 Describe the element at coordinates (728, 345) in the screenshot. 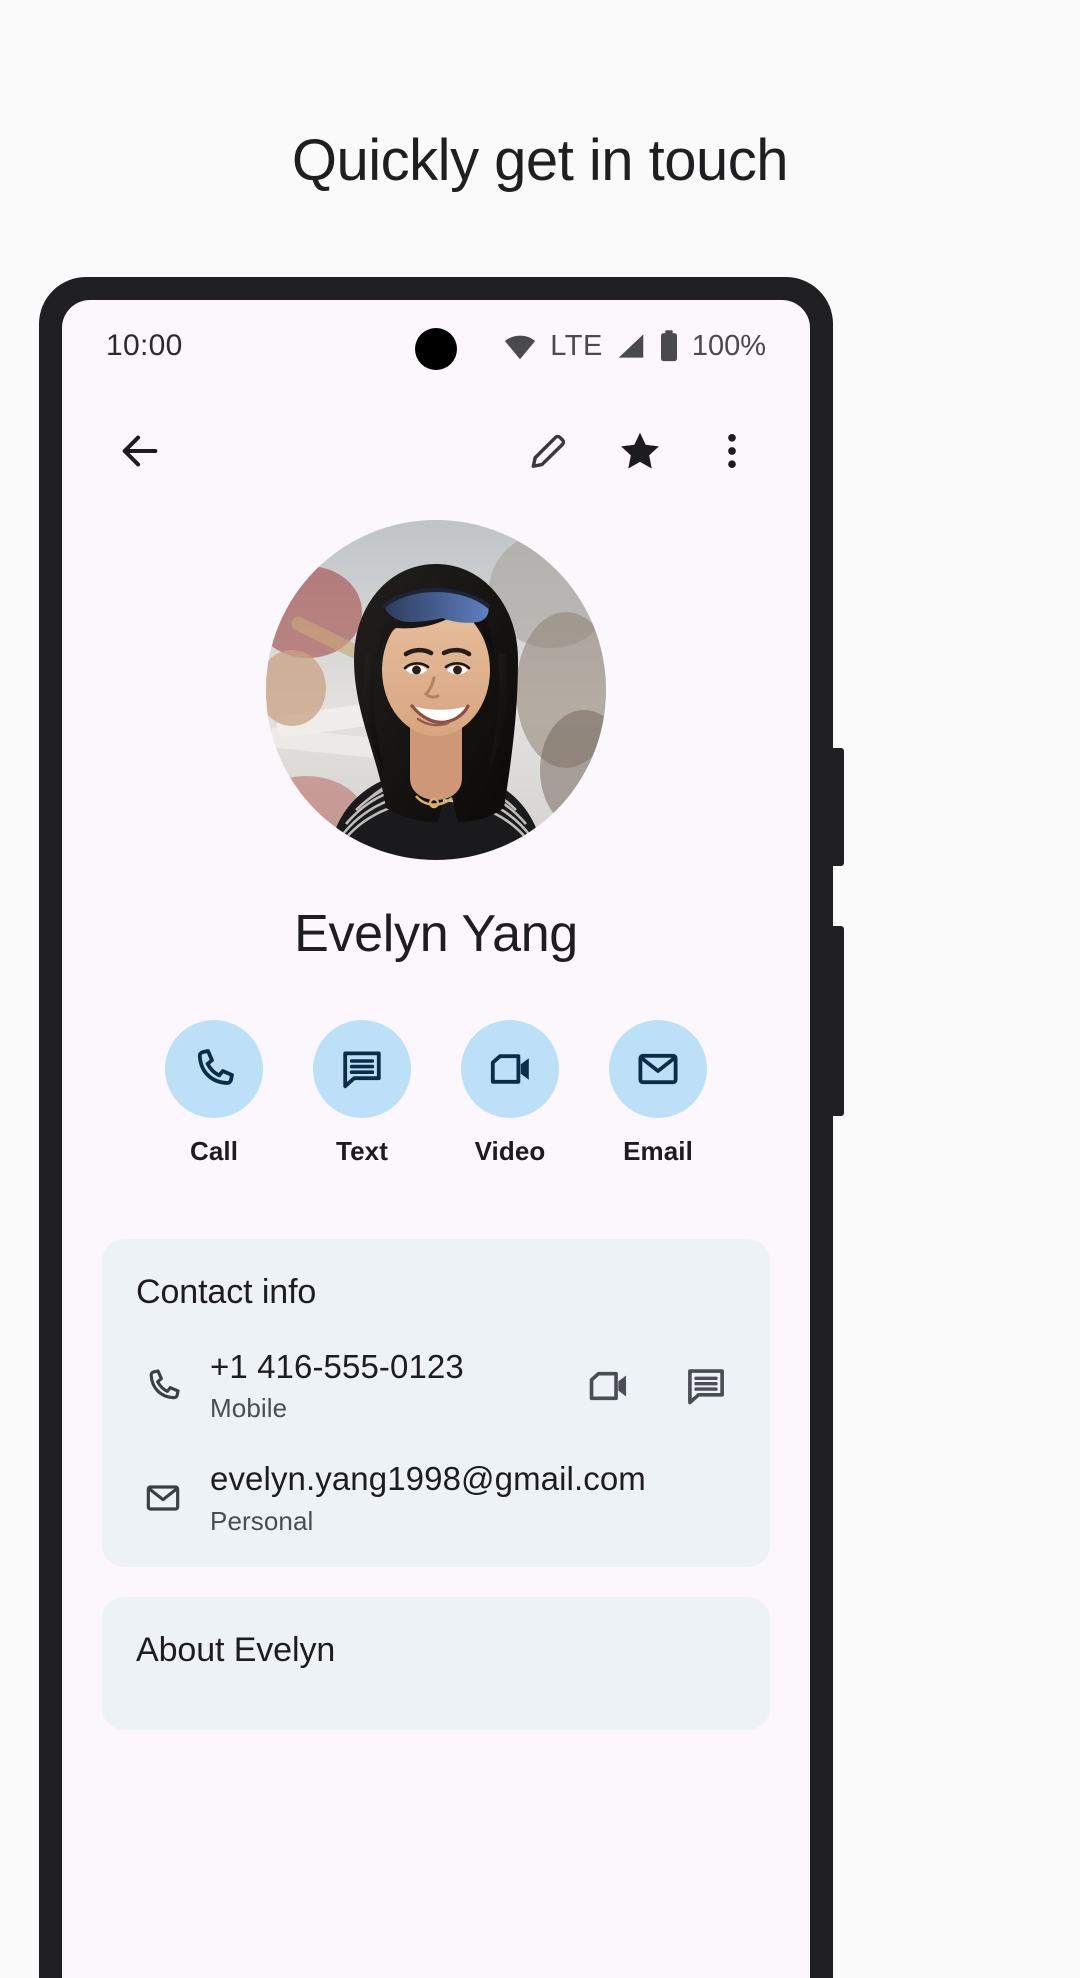

I see `battery-percent-label: 100%` at that location.